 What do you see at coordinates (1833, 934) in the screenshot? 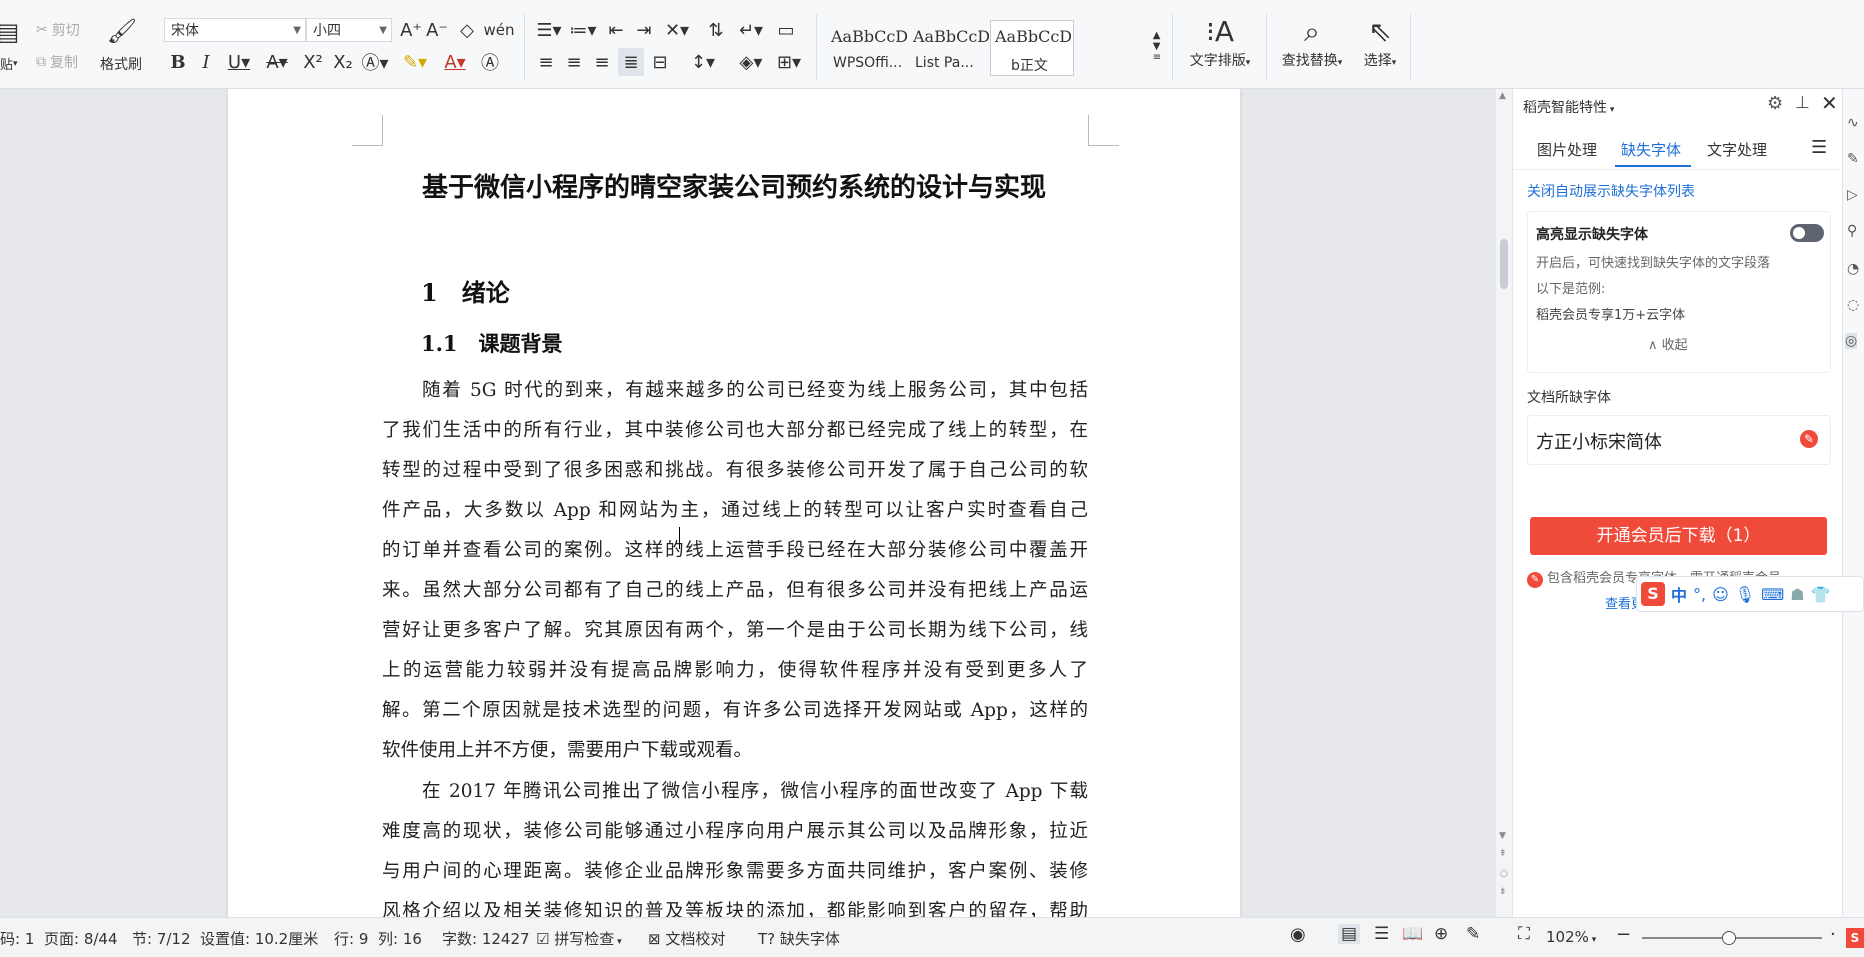
I see `zoom-in-icon: ·` at bounding box center [1833, 934].